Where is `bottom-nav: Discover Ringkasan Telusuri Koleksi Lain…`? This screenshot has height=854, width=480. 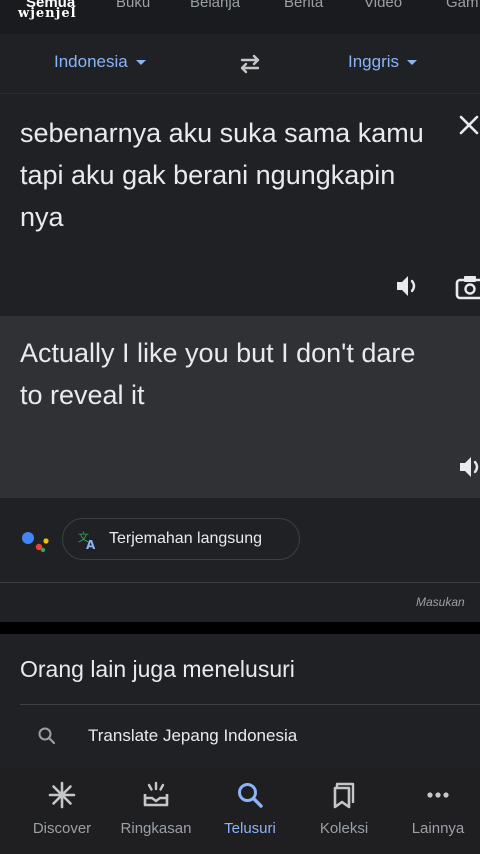 bottom-nav: Discover Ringkasan Telusuri Koleksi Lain… is located at coordinates (240, 811).